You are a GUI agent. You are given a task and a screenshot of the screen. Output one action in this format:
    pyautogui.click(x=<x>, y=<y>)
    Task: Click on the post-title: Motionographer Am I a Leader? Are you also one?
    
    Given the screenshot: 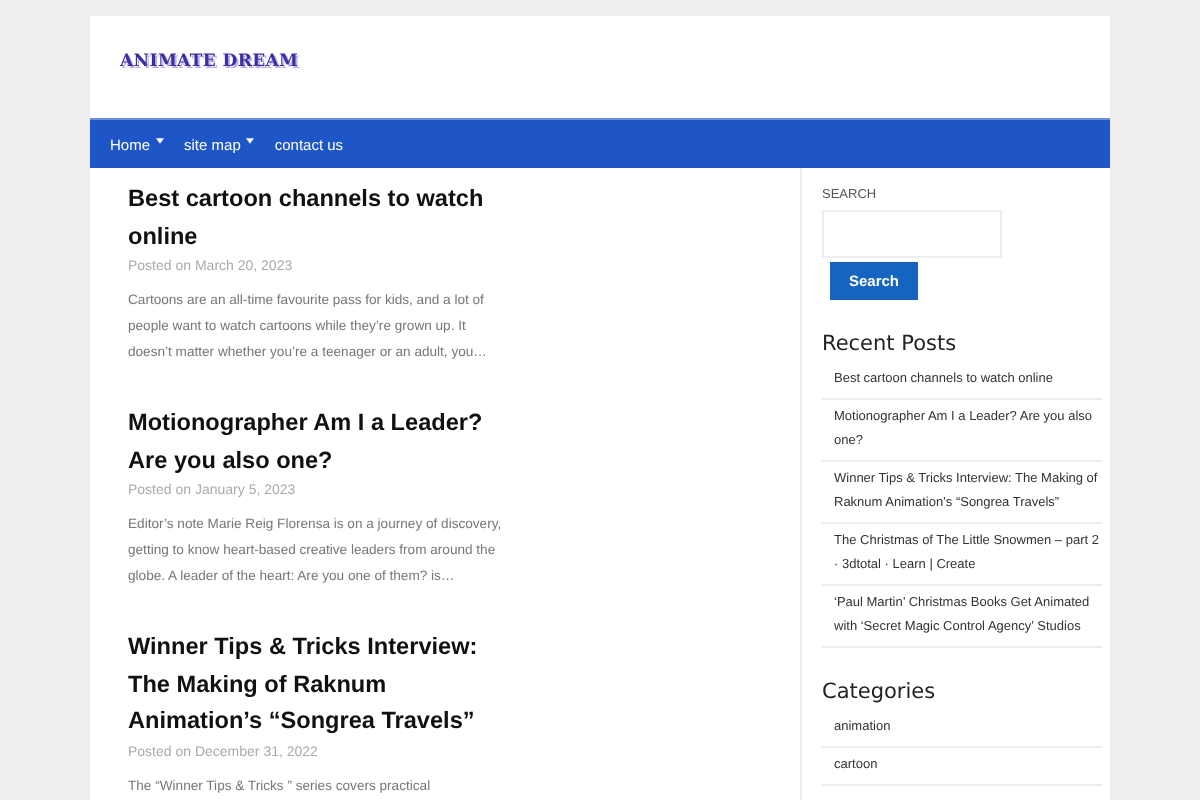 What is the action you would take?
    pyautogui.click(x=320, y=441)
    